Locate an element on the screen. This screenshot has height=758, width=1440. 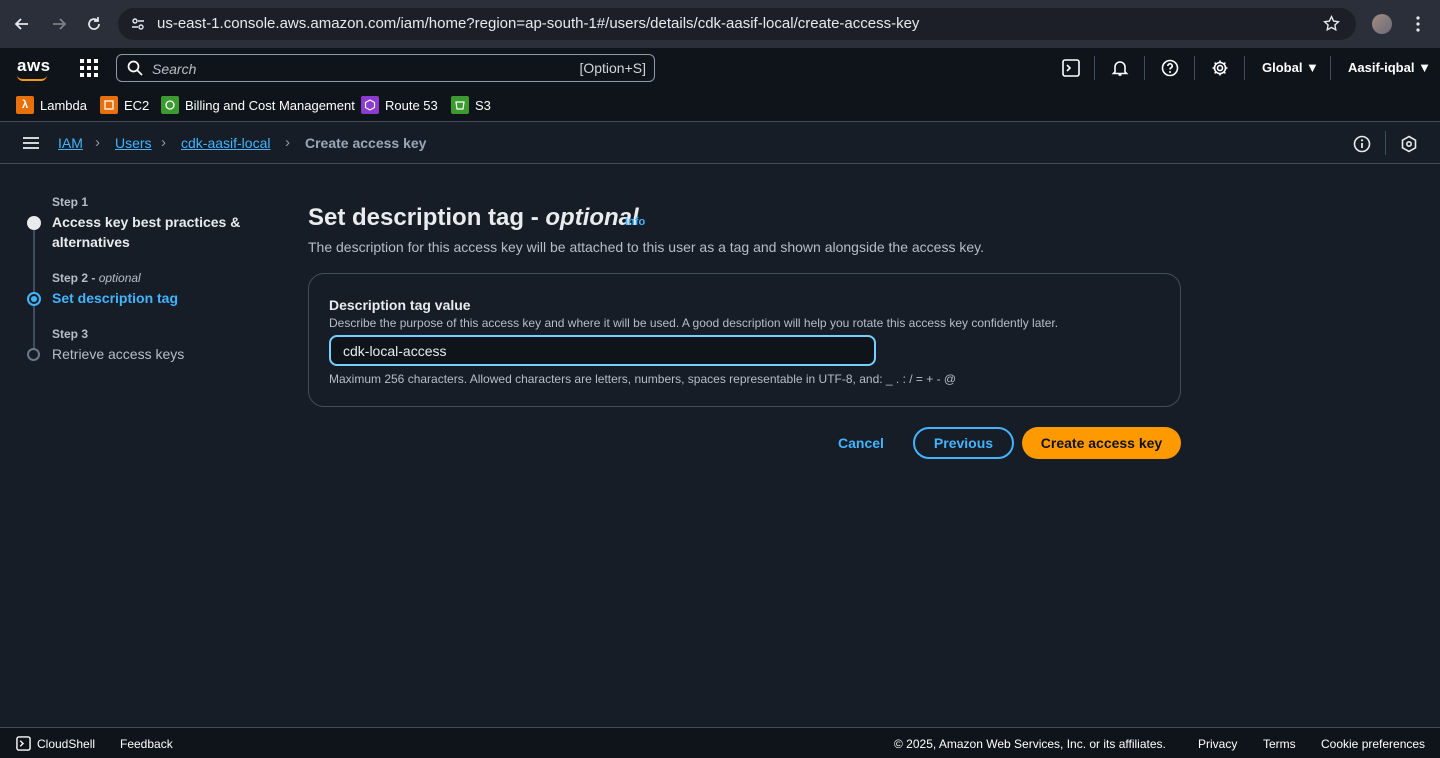
terms-link: Terms is located at coordinates (1279, 744).